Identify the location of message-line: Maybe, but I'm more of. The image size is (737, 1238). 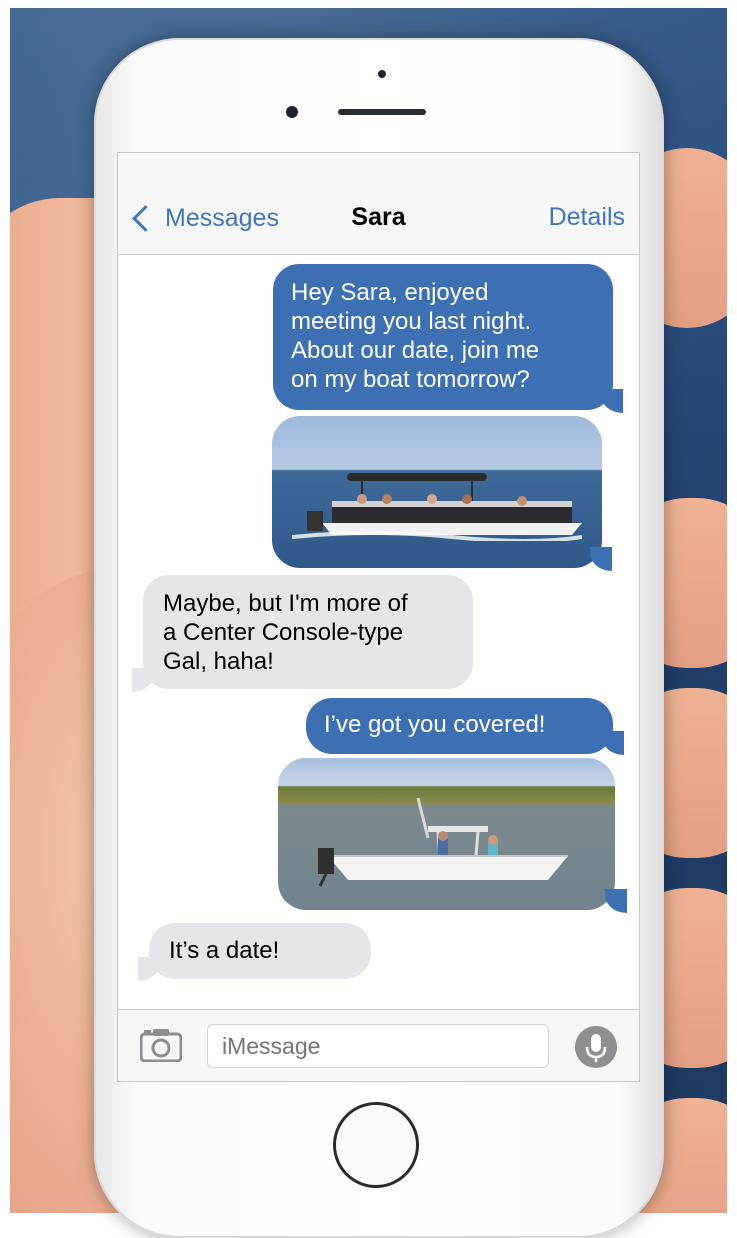
(285, 603).